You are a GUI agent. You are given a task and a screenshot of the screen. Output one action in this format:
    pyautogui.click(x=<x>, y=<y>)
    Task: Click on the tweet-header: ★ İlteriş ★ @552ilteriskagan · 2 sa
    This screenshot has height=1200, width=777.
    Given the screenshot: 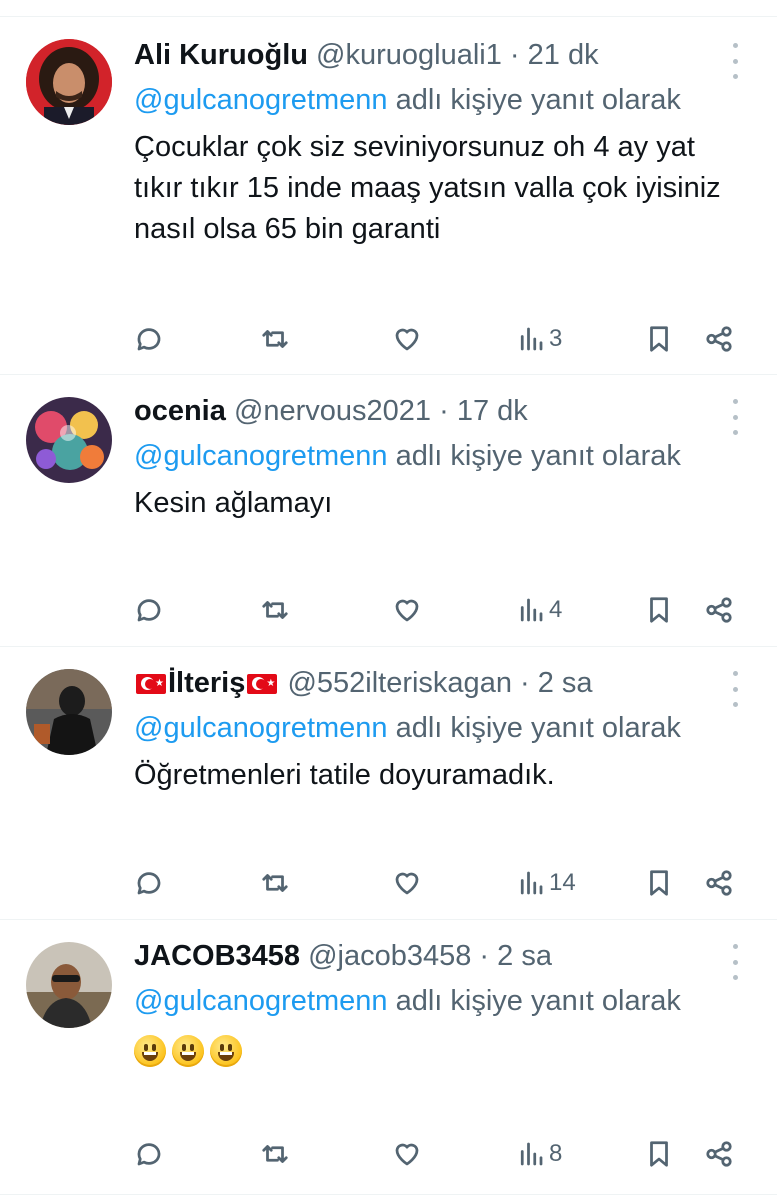 What is the action you would take?
    pyautogui.click(x=435, y=683)
    